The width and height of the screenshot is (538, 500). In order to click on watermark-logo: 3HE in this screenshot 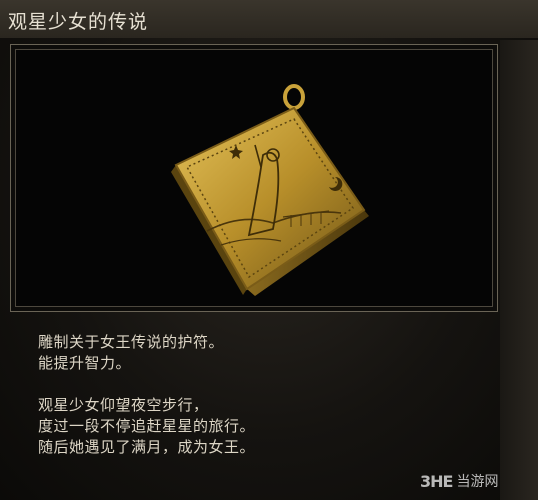, I will do `click(436, 481)`.